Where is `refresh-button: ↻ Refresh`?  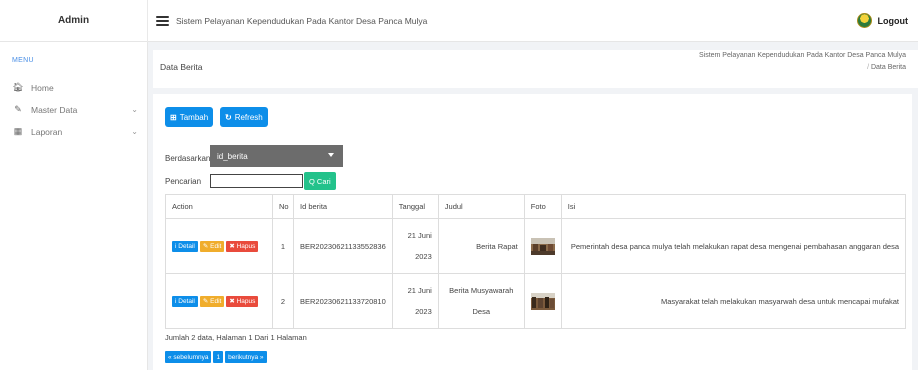
refresh-button: ↻ Refresh is located at coordinates (244, 117).